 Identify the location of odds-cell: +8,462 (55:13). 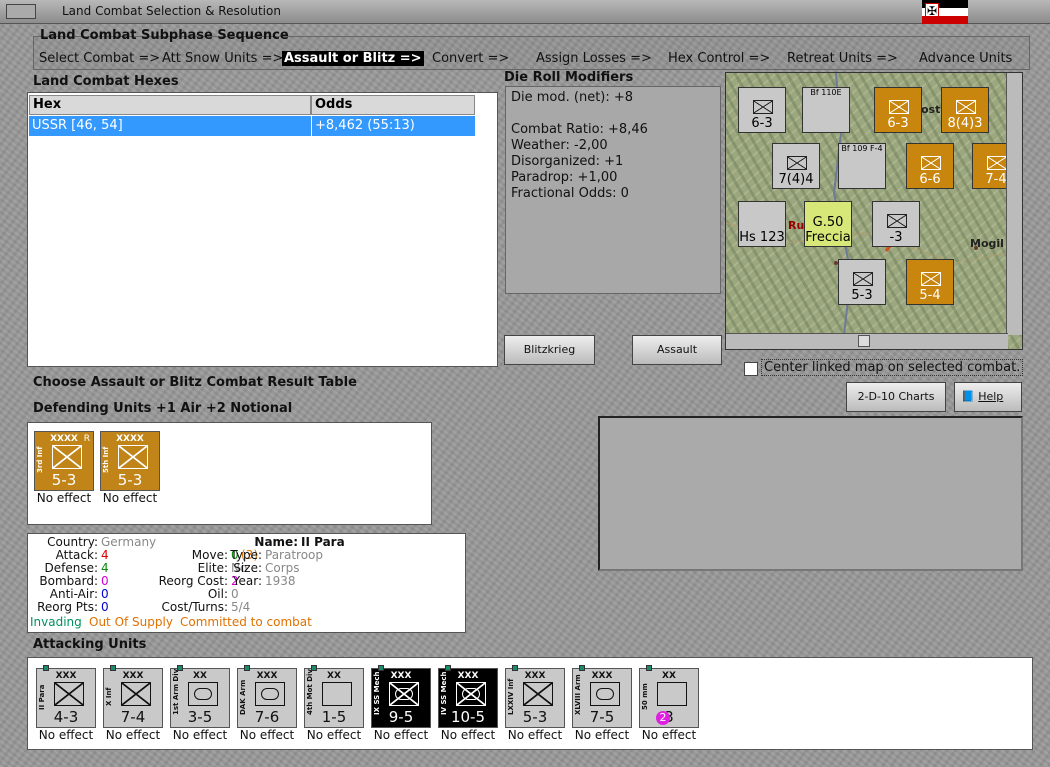
(393, 126).